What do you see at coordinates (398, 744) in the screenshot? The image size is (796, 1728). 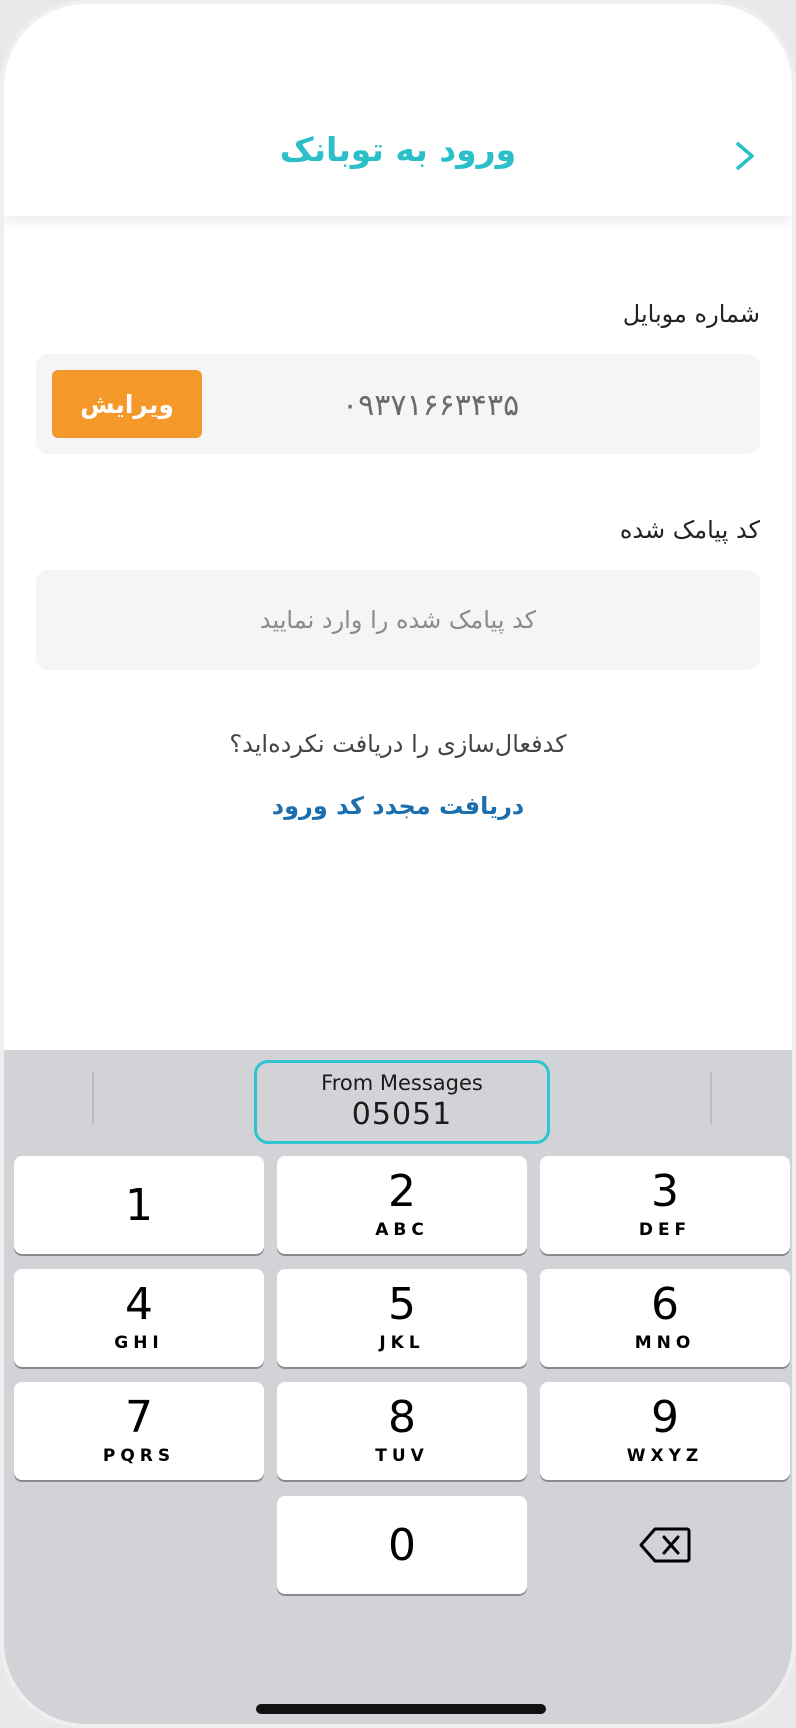 I see `code-not-received-text: کدفعال‌سازی را دریافت نکرده‌اید؟` at bounding box center [398, 744].